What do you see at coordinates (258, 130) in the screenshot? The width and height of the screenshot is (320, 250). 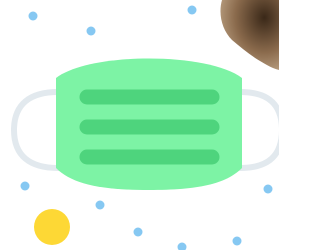 I see `right-ear-loop` at bounding box center [258, 130].